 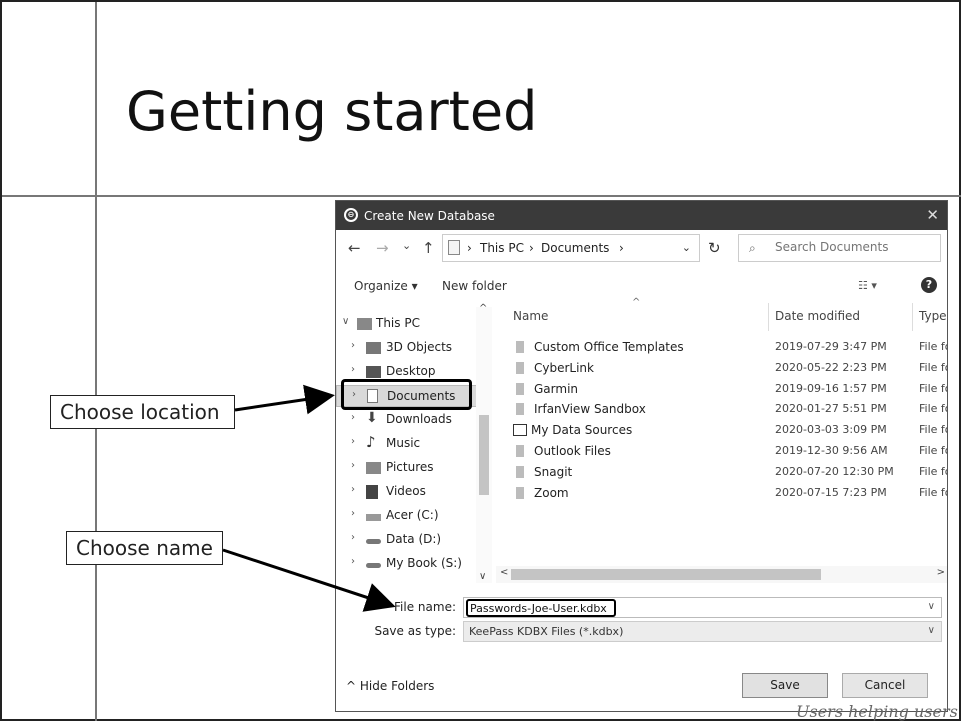 What do you see at coordinates (414, 420) in the screenshot?
I see `tree-item-downloads: › ⬇ Downloads` at bounding box center [414, 420].